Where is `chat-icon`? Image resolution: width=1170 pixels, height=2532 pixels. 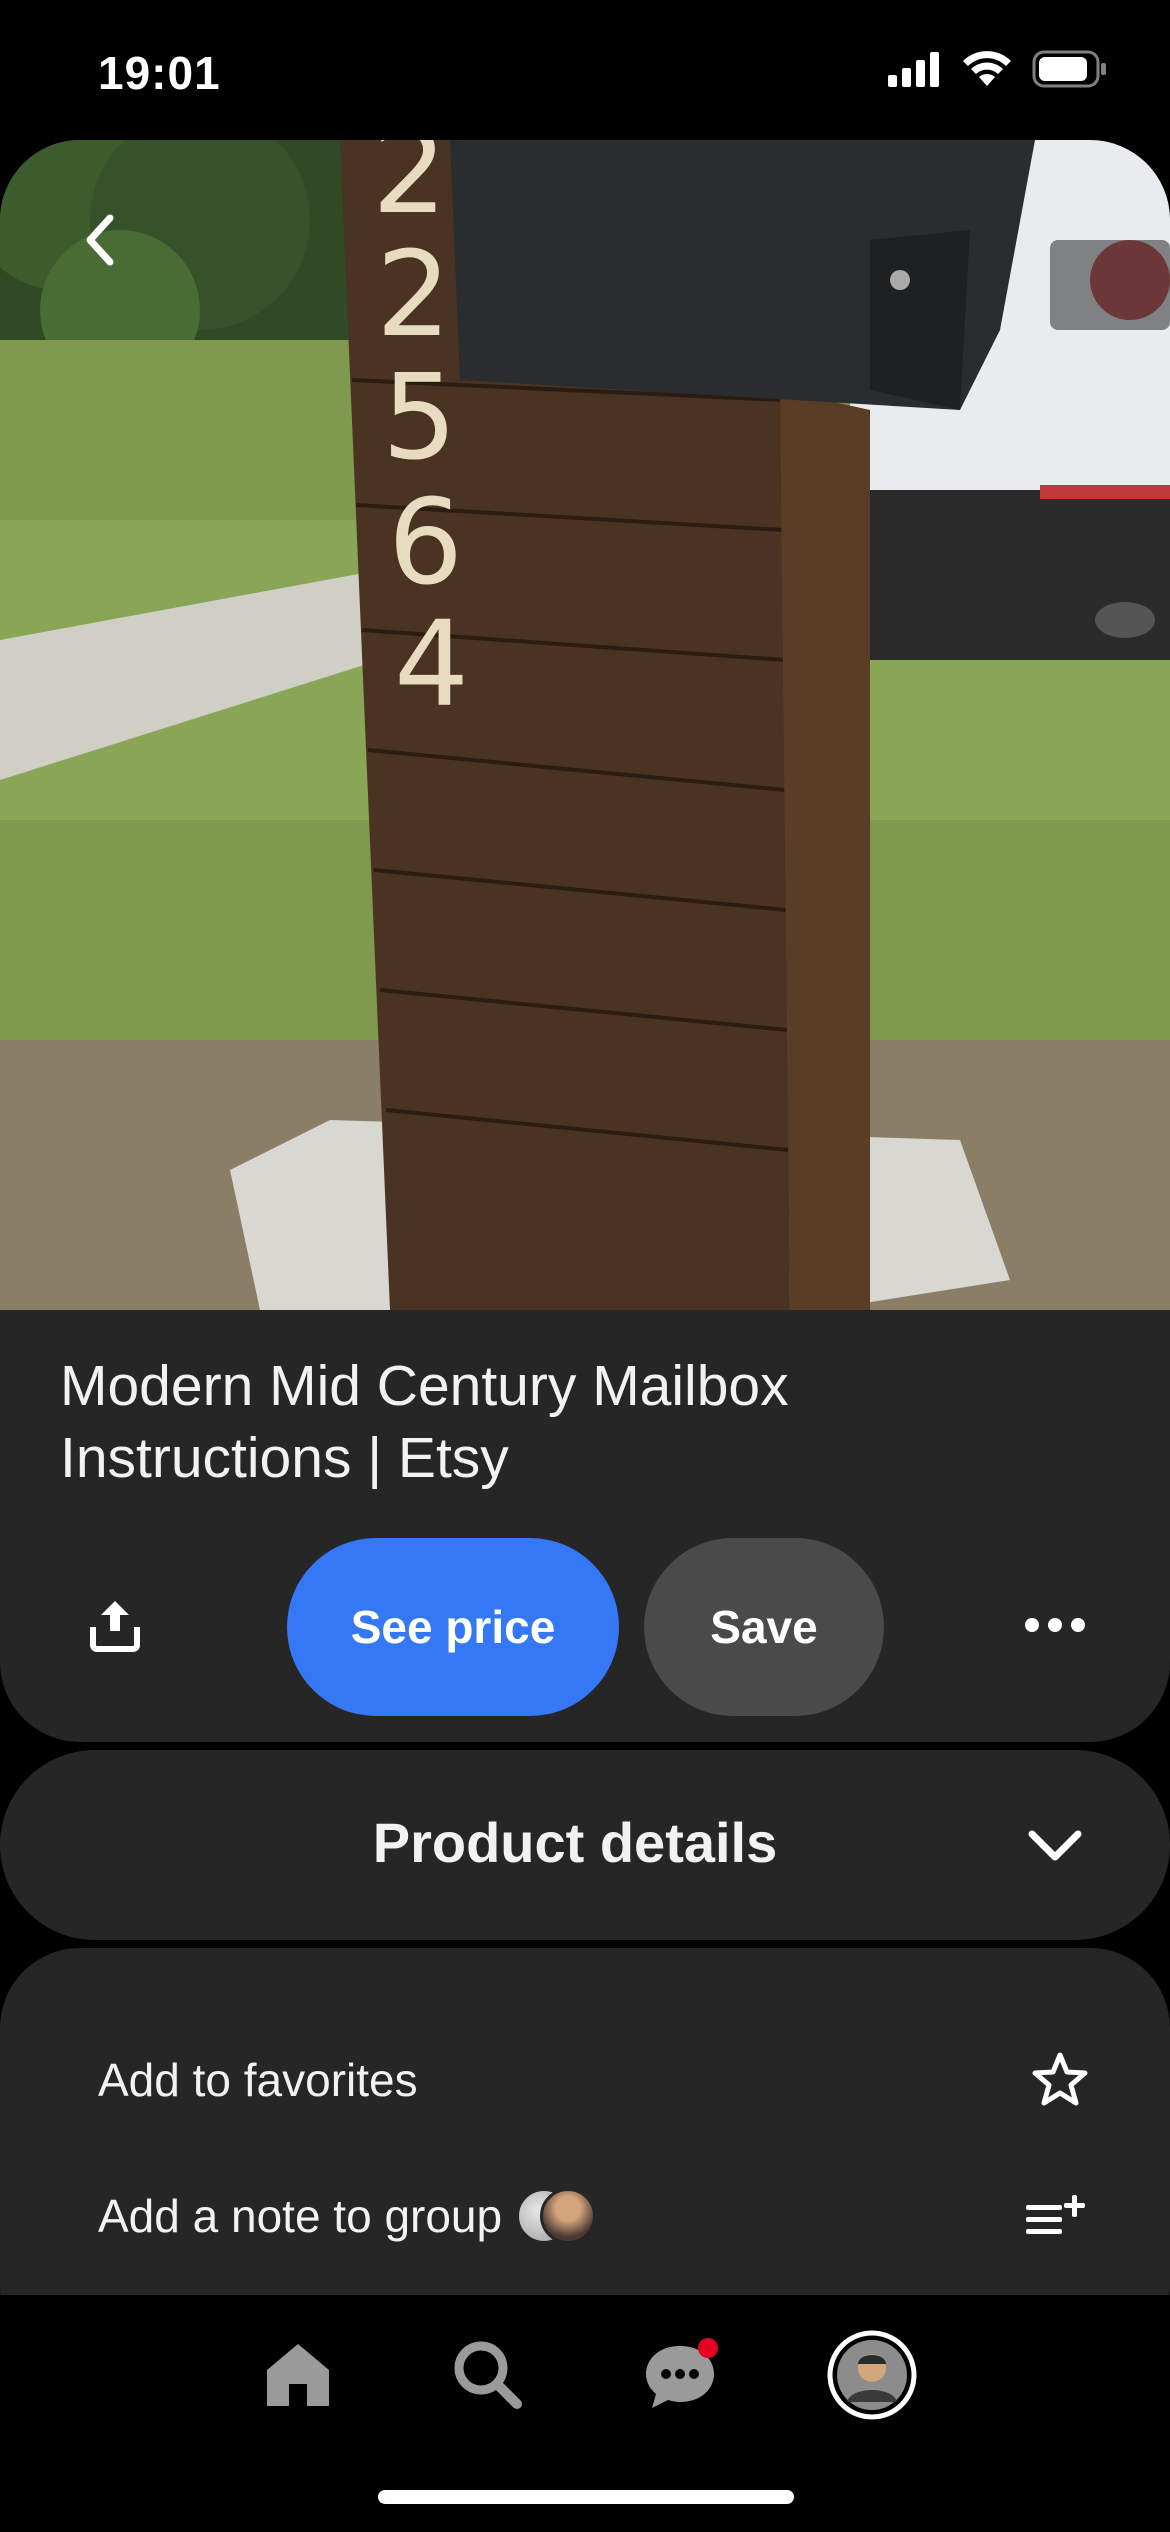 chat-icon is located at coordinates (682, 2373).